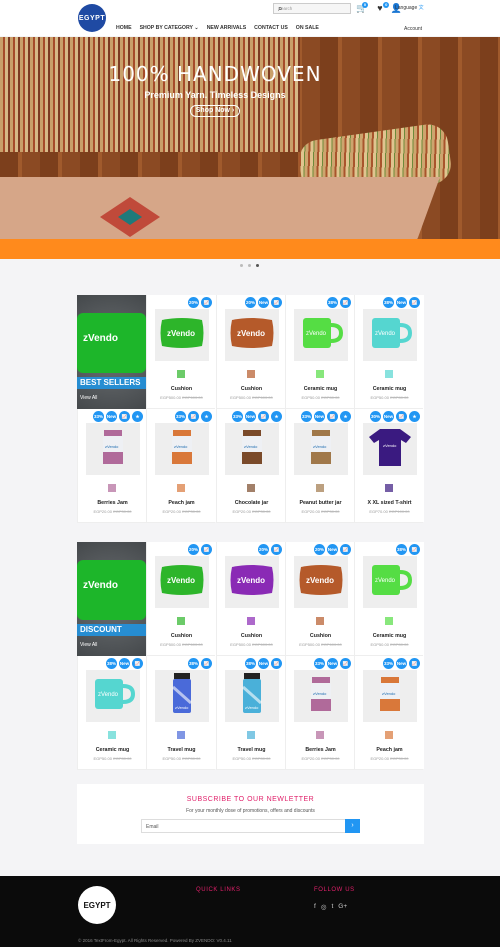 This screenshot has width=500, height=947. I want to click on twitter-icon: t, so click(332, 907).